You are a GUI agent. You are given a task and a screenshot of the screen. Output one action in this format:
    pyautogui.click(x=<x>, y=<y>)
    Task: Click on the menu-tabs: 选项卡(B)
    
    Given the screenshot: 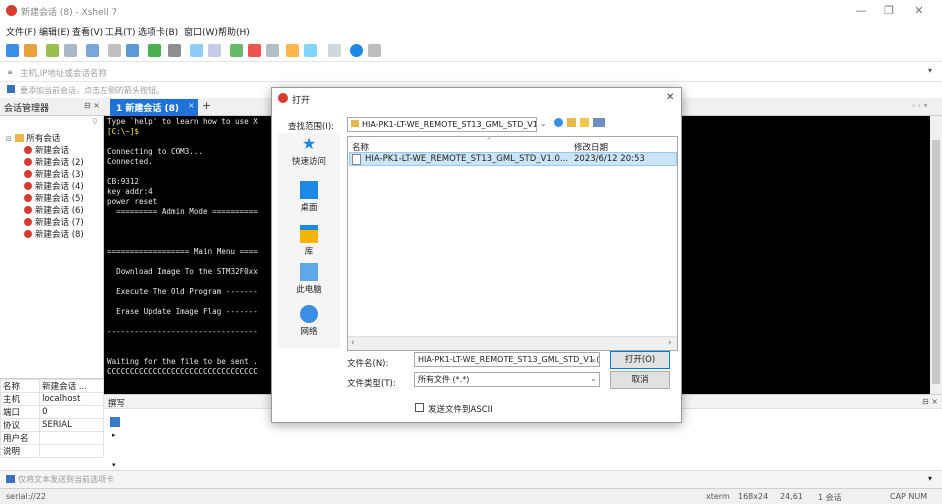 What is the action you would take?
    pyautogui.click(x=158, y=31)
    